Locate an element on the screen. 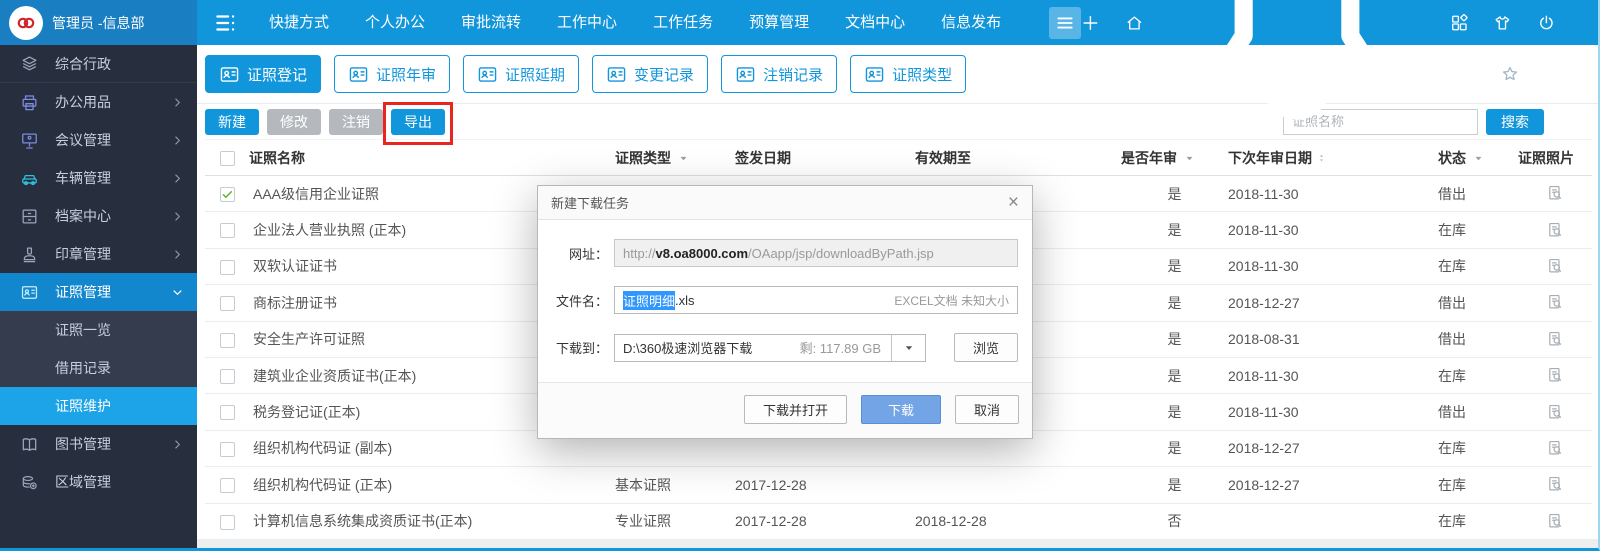 This screenshot has width=1600, height=551. cell-next-review-date: 2018-08-31 is located at coordinates (1333, 339).